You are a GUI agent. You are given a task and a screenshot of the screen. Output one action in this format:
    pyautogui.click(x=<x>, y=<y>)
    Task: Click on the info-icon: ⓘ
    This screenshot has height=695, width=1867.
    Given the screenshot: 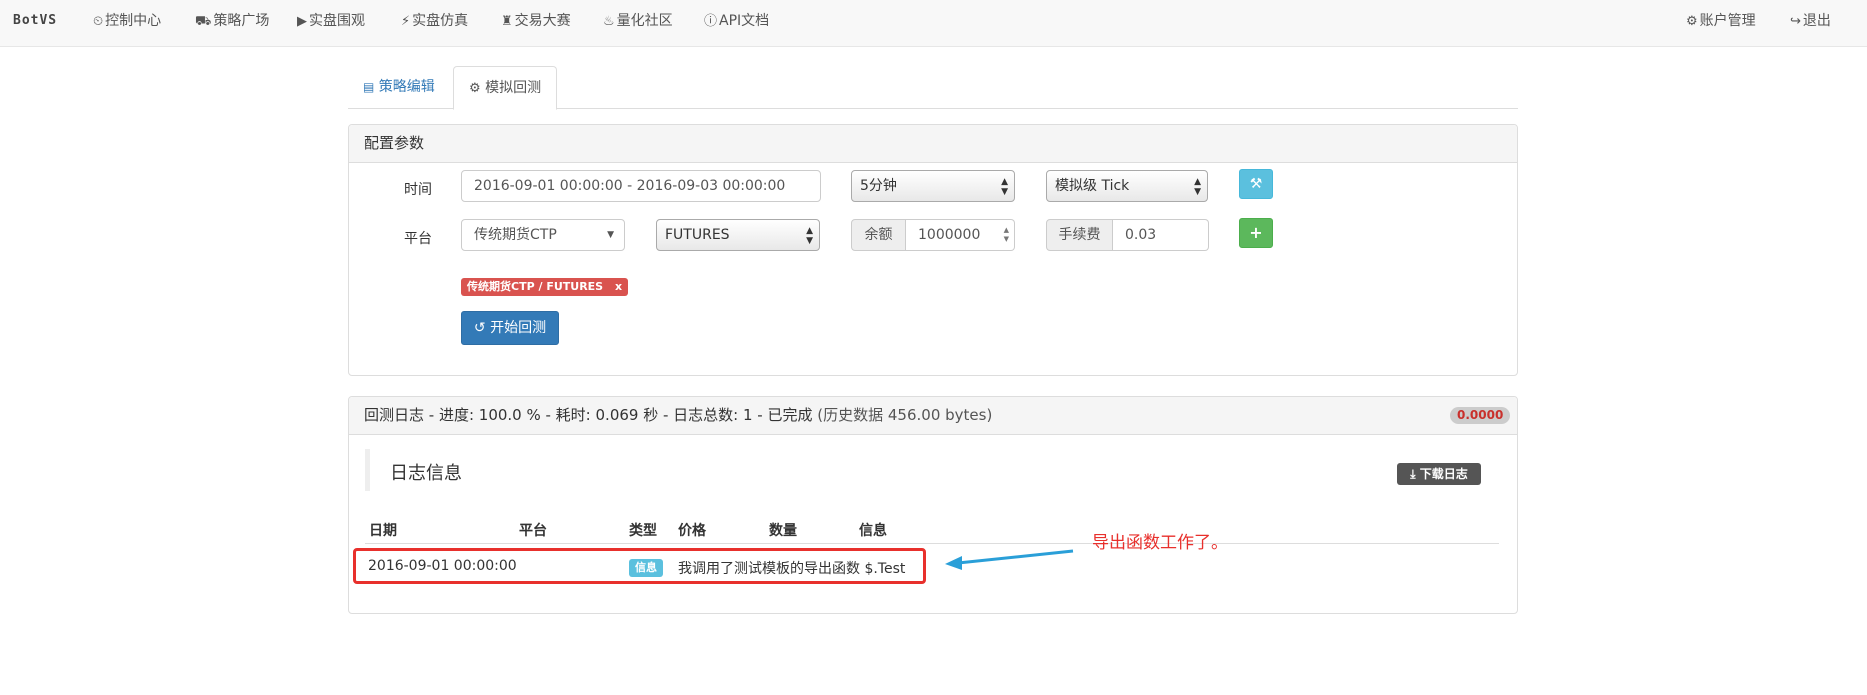 What is the action you would take?
    pyautogui.click(x=711, y=21)
    